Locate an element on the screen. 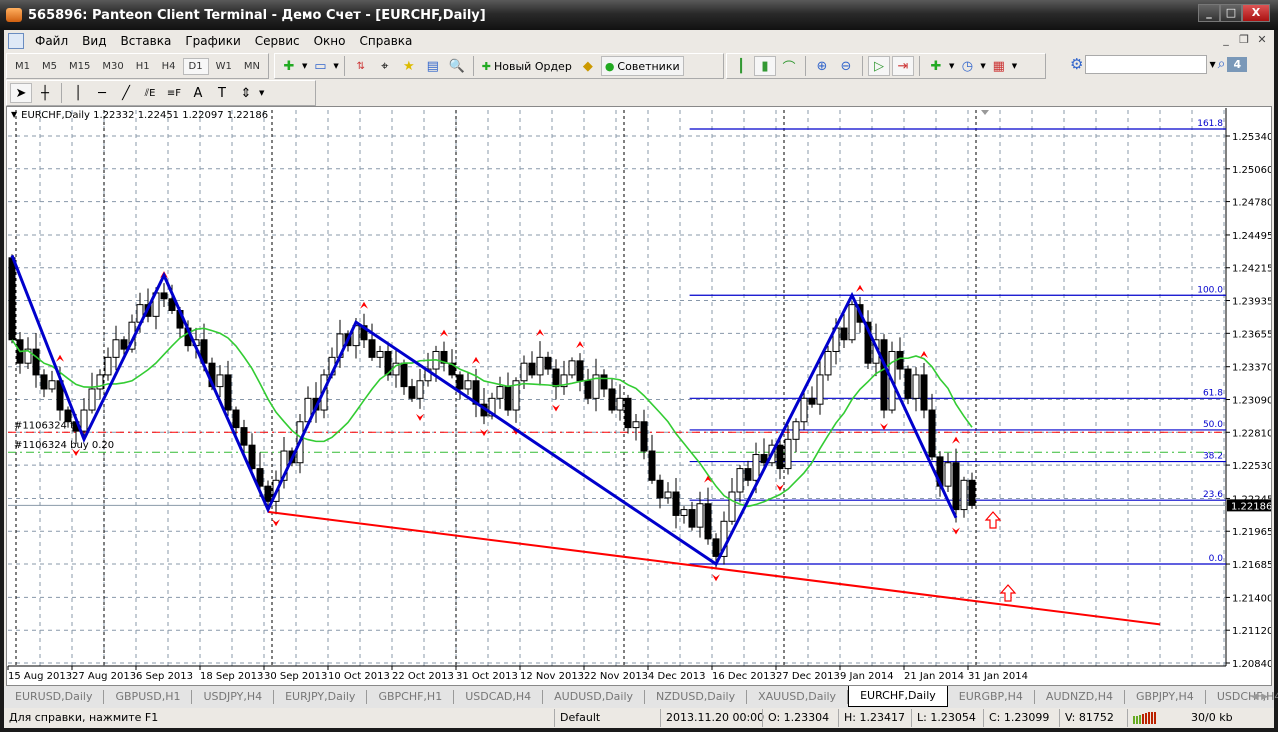 The height and width of the screenshot is (732, 1278). tab-audusd-daily: AUDUSD,Daily is located at coordinates (594, 697).